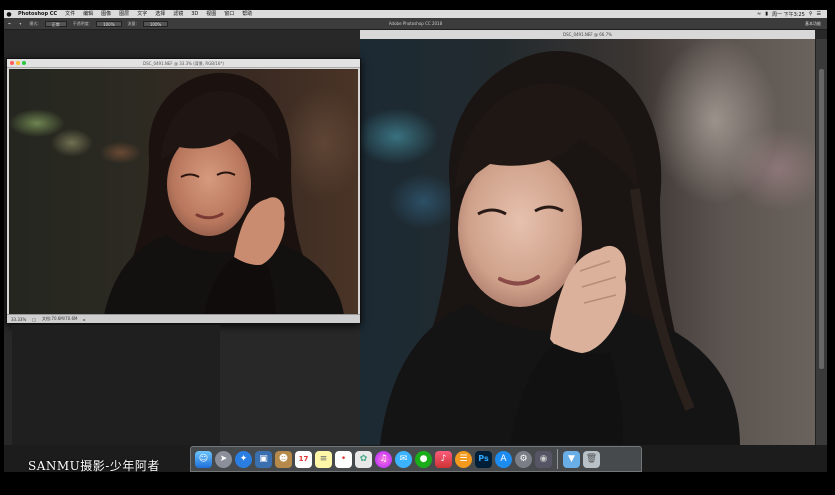  What do you see at coordinates (303, 459) in the screenshot?
I see `calendar-icon: 17` at bounding box center [303, 459].